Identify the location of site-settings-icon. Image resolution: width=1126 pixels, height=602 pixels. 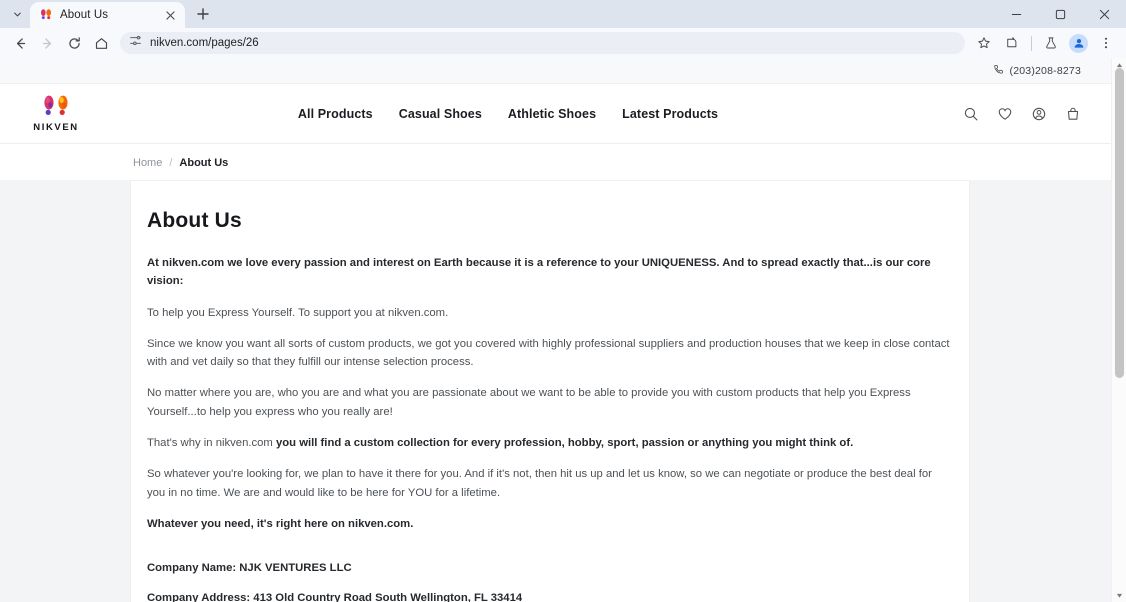
(135, 43).